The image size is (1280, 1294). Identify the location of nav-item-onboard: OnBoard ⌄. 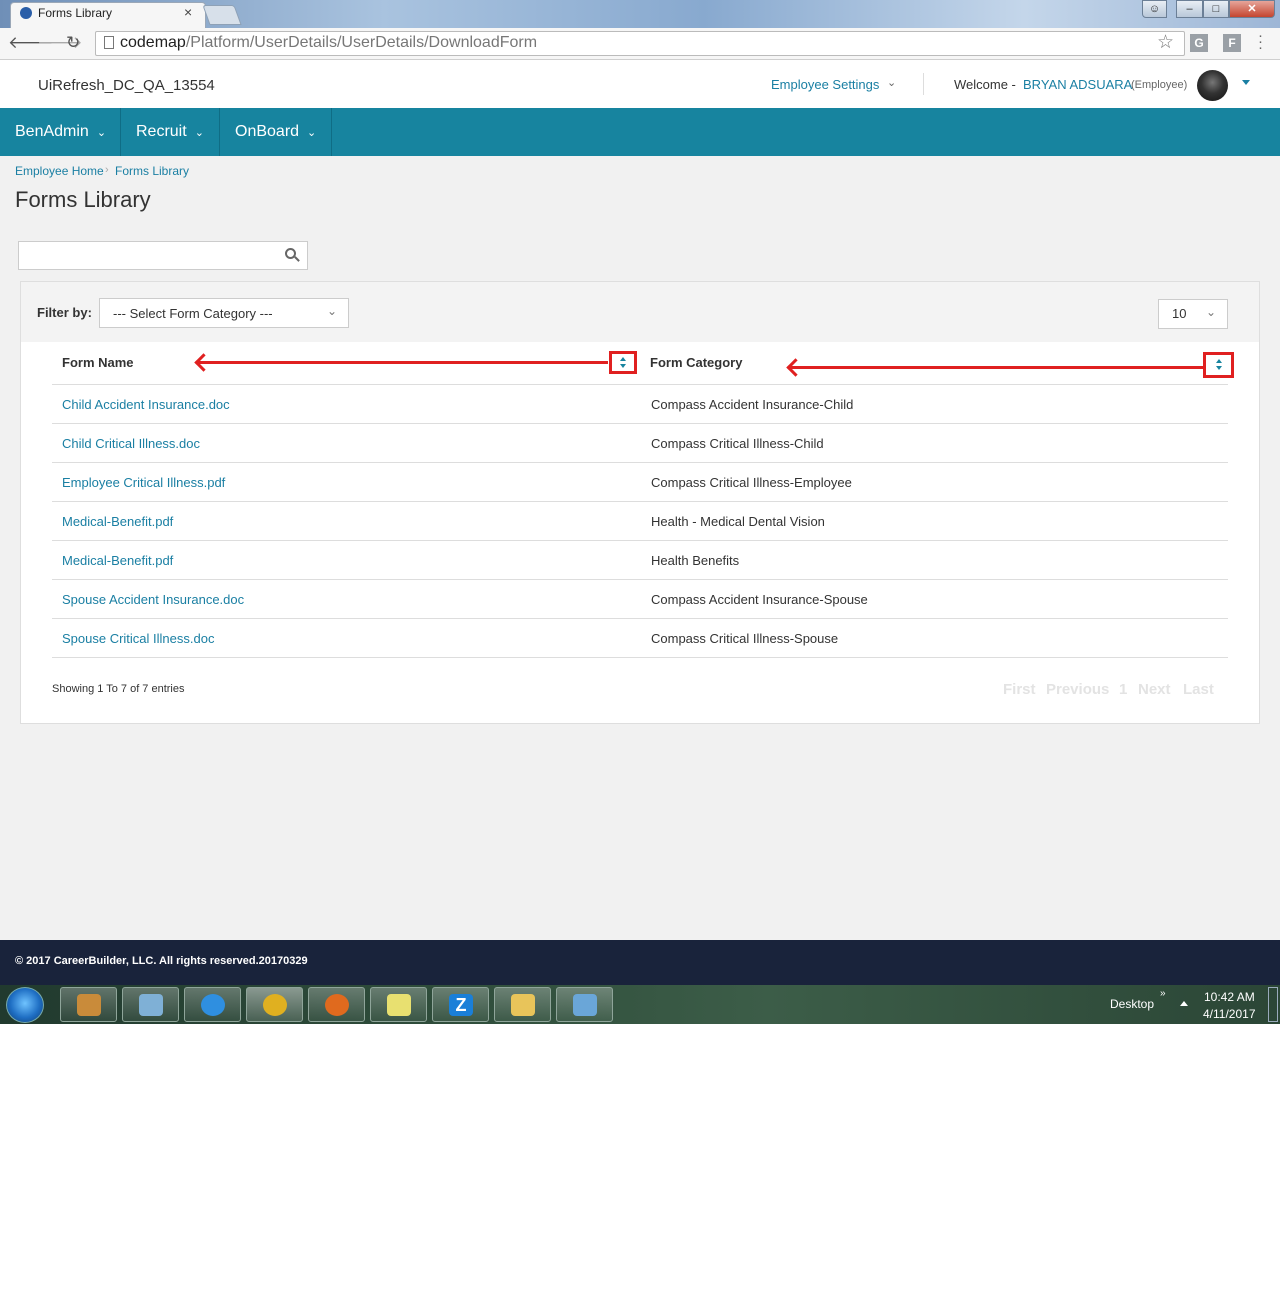
(276, 132).